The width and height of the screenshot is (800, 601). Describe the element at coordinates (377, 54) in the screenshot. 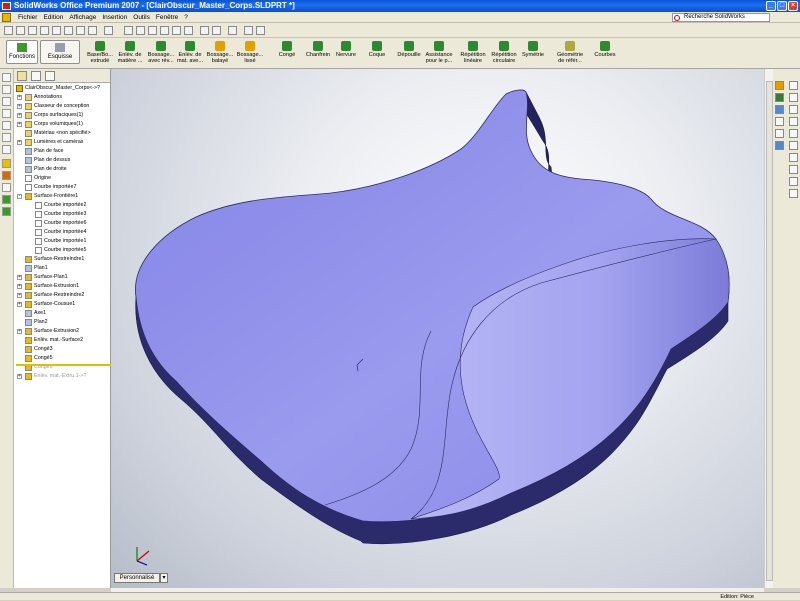

I see `shell-button: Coque` at that location.